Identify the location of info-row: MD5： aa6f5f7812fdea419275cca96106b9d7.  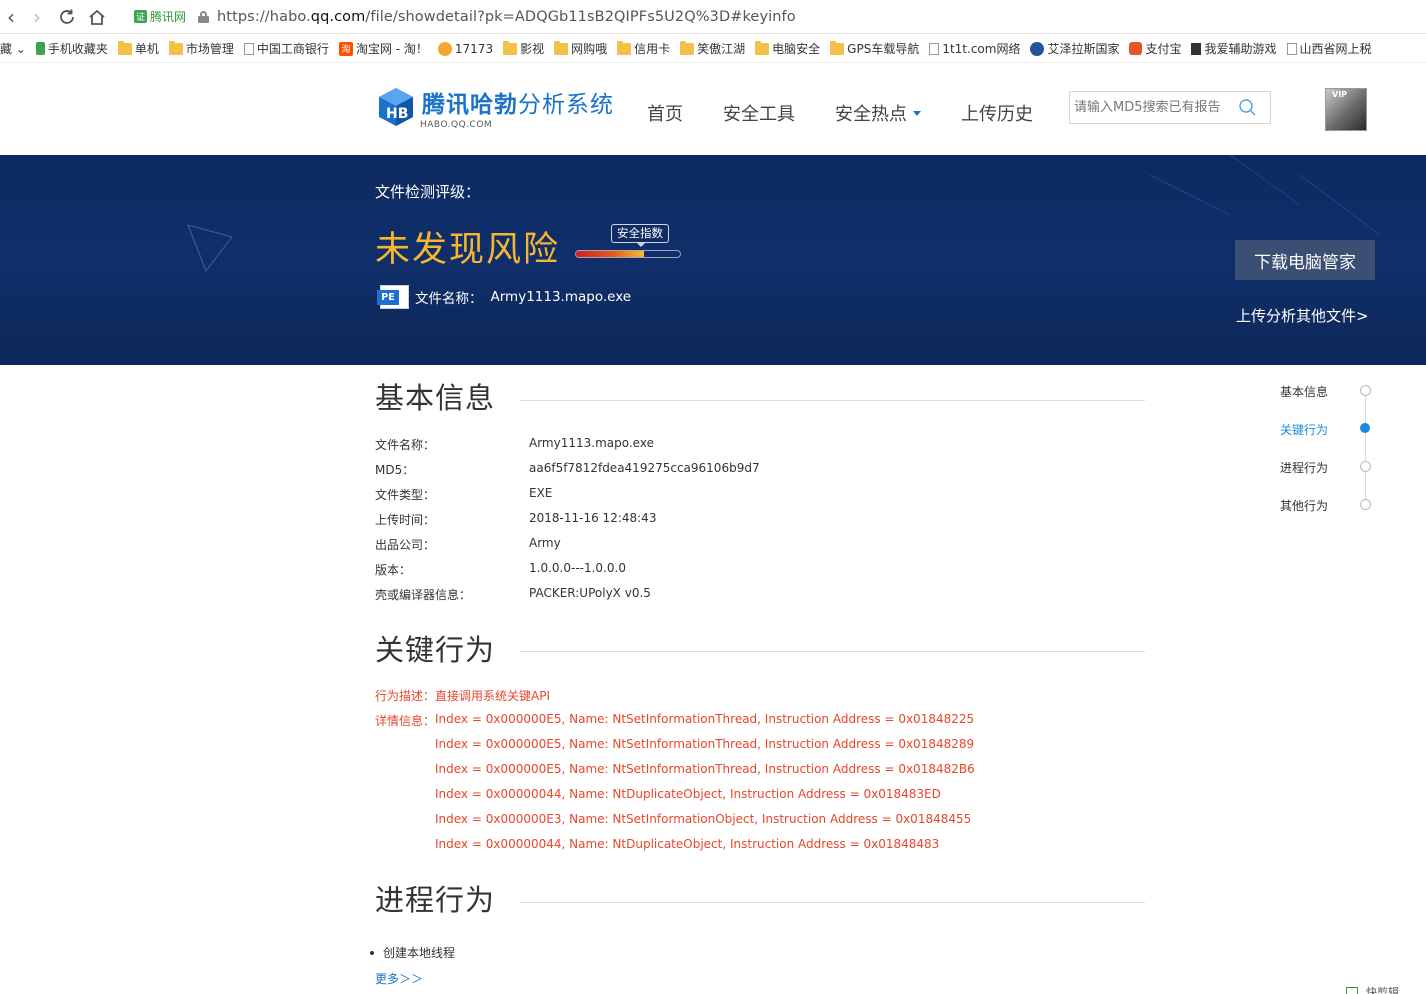
(567, 469).